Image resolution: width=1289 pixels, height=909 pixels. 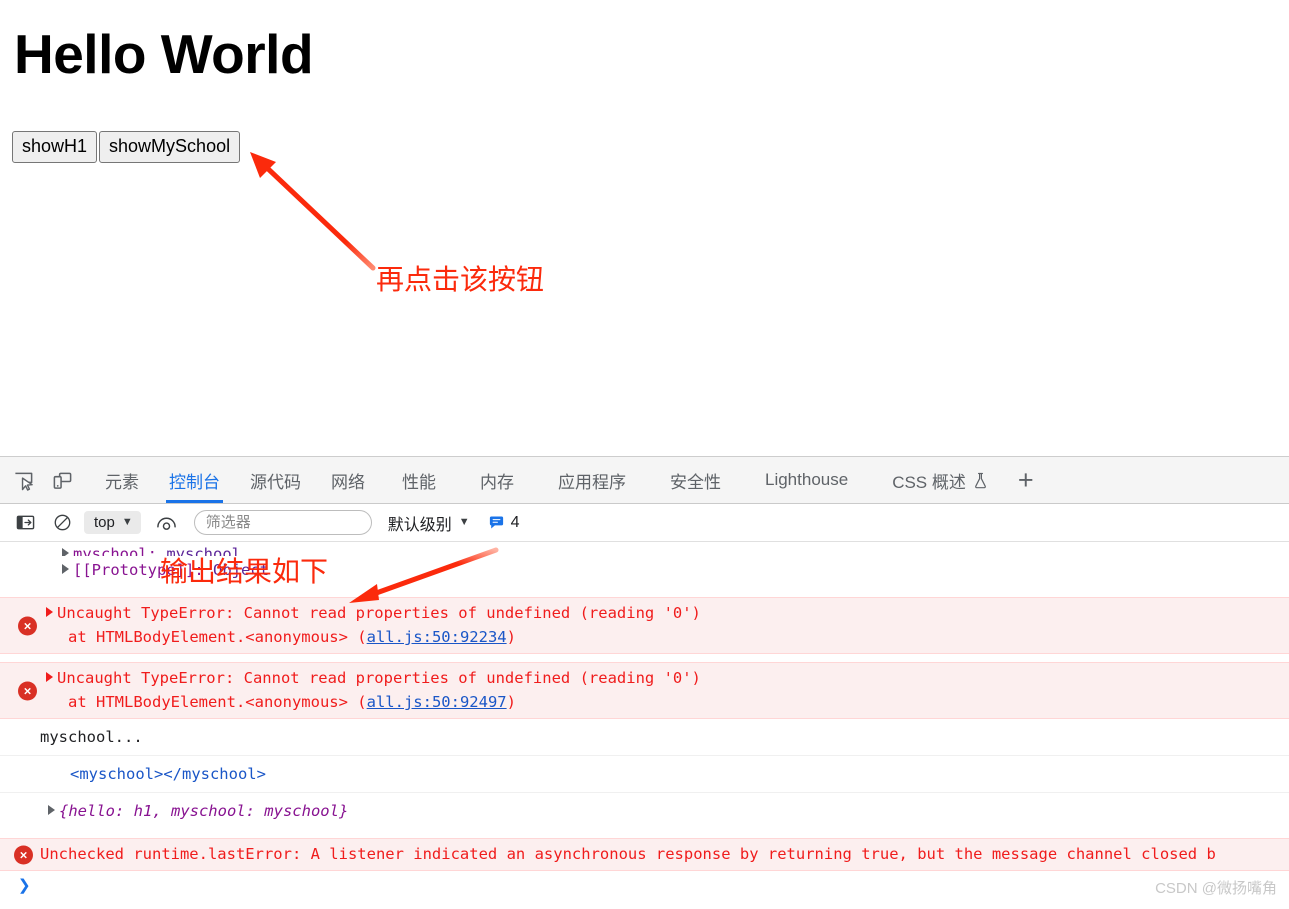 What do you see at coordinates (1216, 888) in the screenshot?
I see `watermark: CSDN @微扬嘴角` at bounding box center [1216, 888].